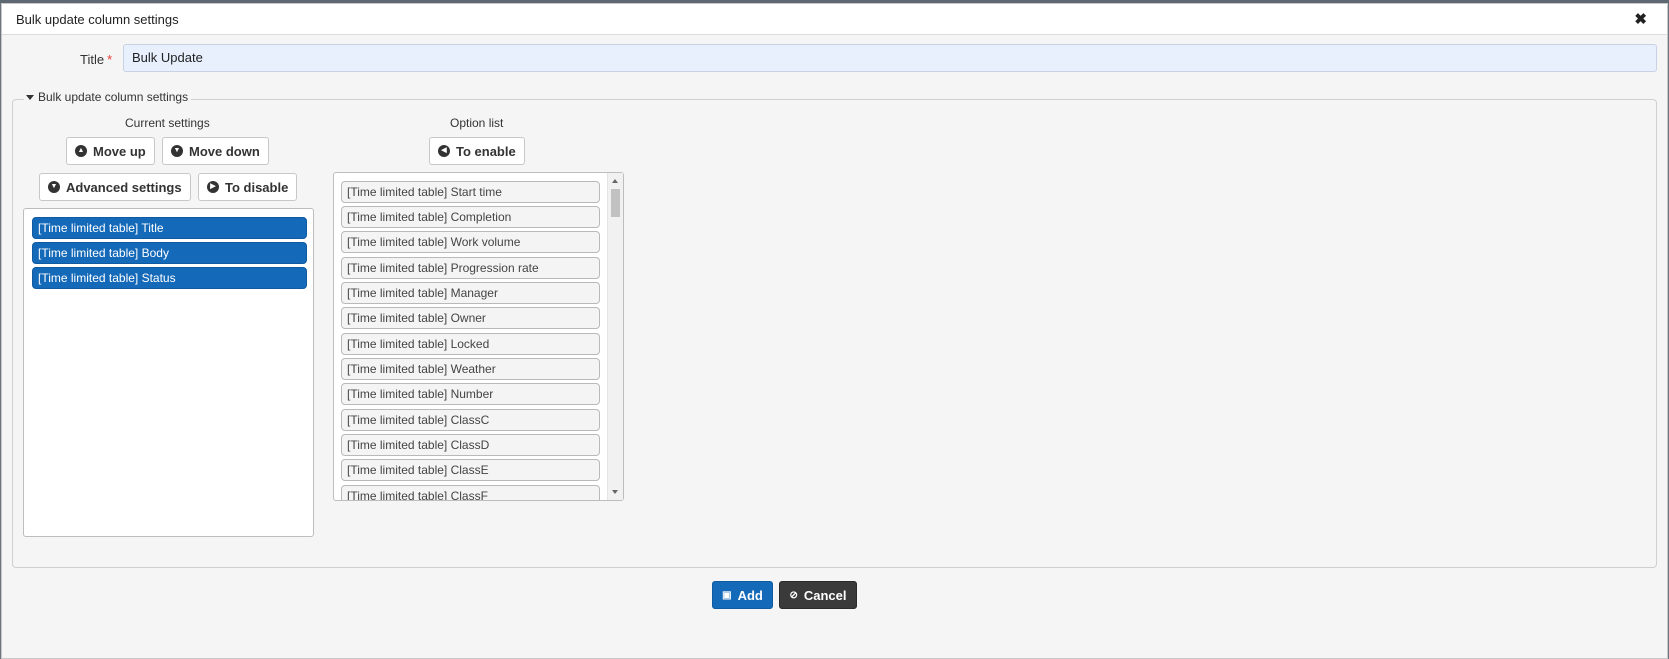  What do you see at coordinates (167, 123) in the screenshot?
I see `current-settings-header: Current settings` at bounding box center [167, 123].